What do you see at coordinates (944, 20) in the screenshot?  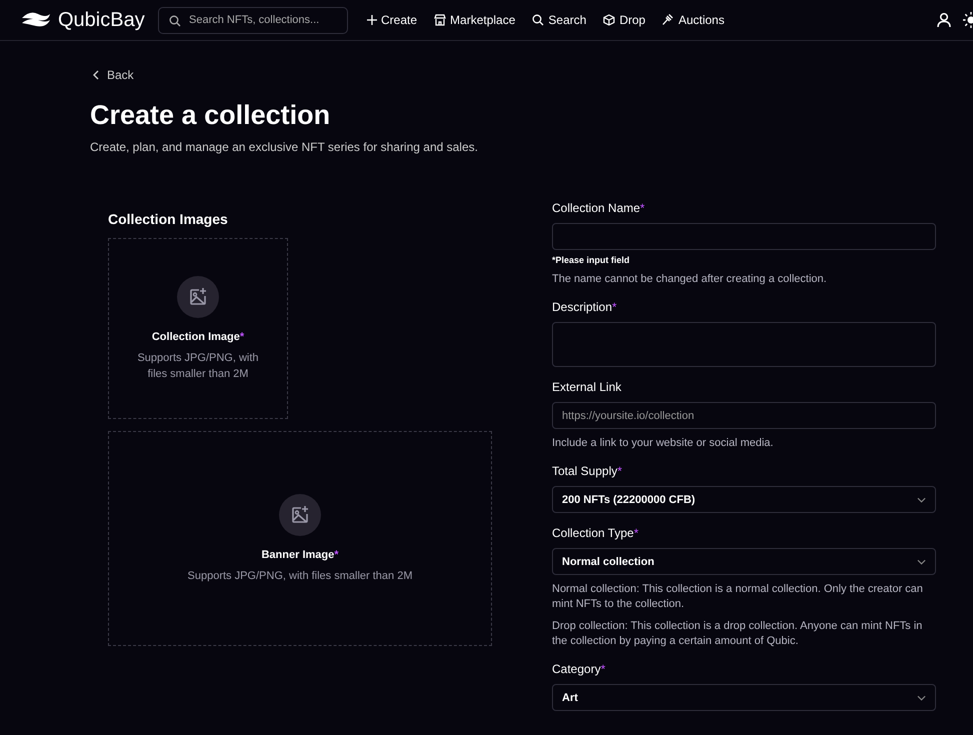 I see `user-icon` at bounding box center [944, 20].